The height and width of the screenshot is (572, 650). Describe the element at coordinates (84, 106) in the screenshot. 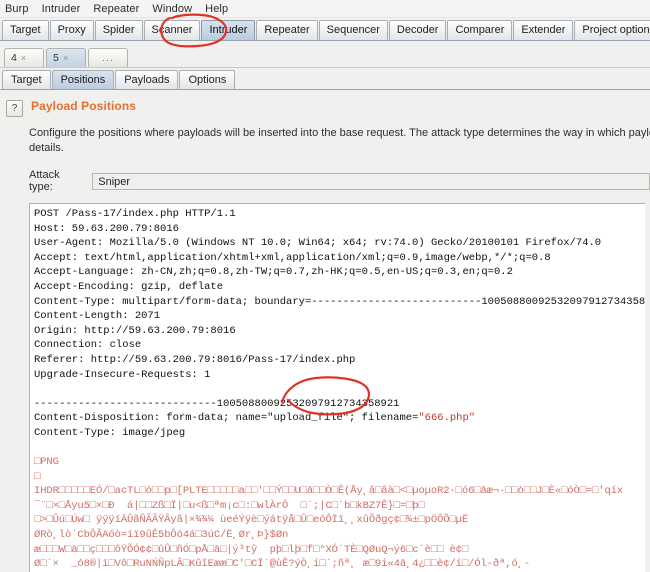

I see `page-title: Payload Positions` at that location.